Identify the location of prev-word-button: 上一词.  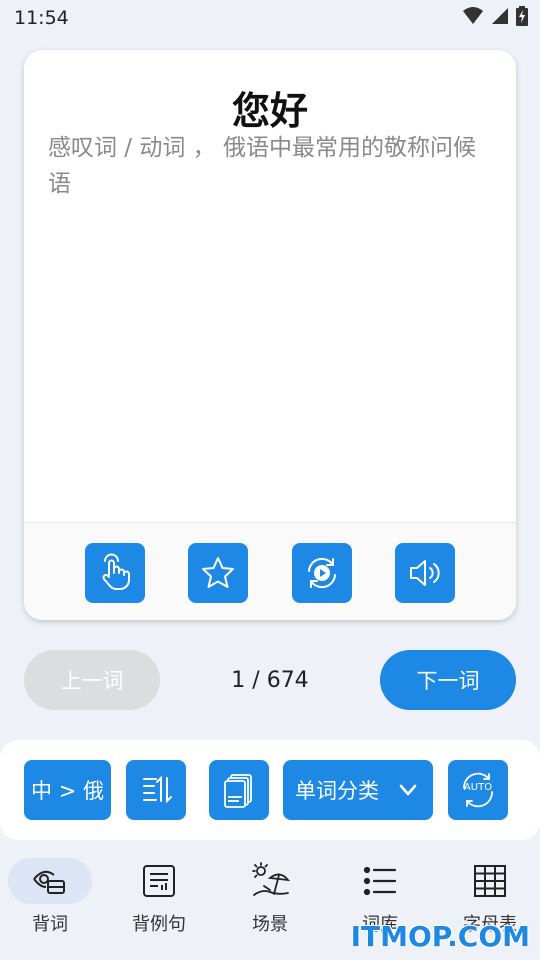
(92, 680).